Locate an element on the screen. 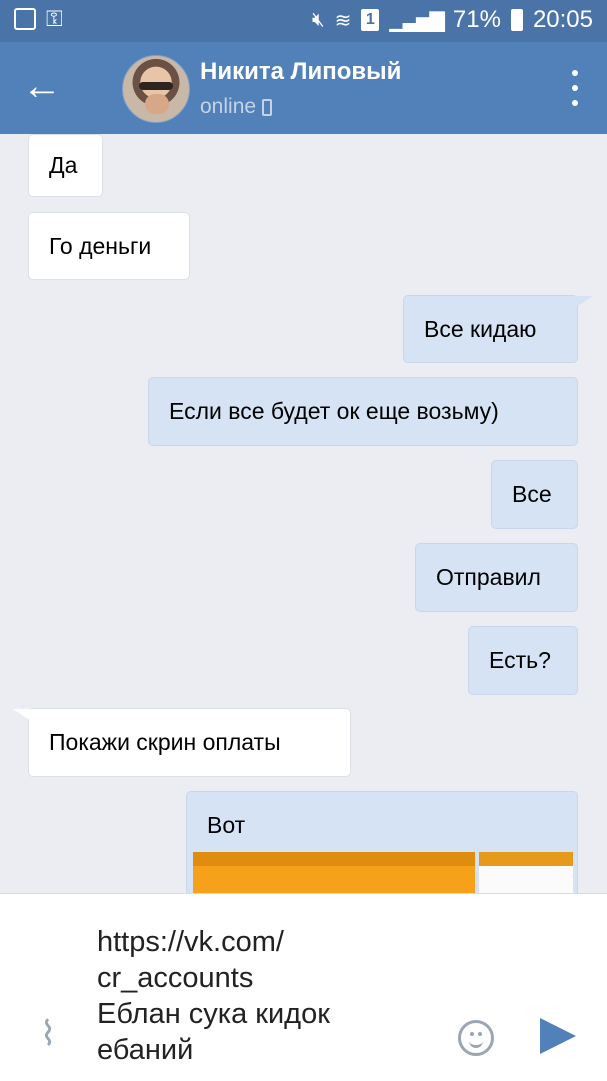  contact-status: online is located at coordinates (236, 107).